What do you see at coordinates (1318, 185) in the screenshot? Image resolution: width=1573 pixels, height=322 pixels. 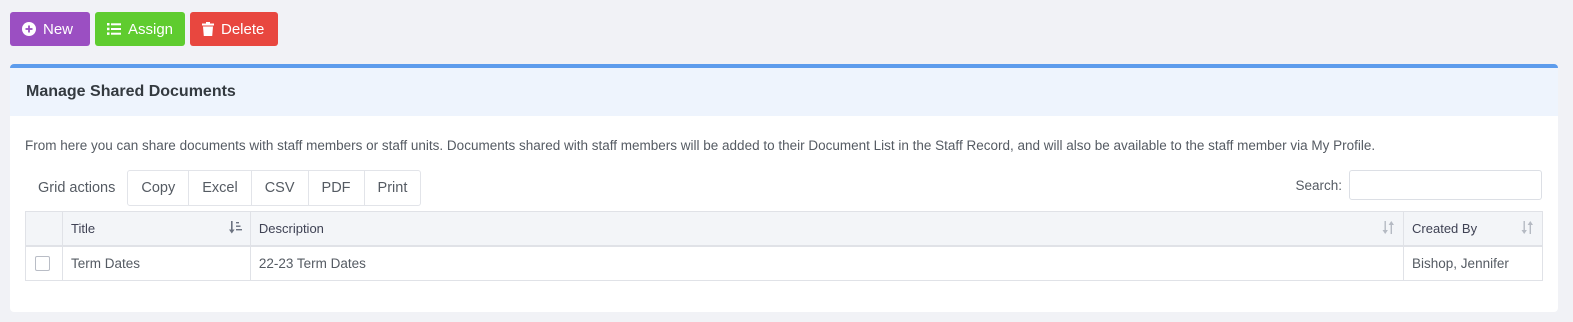 I see `search-label: Search:` at bounding box center [1318, 185].